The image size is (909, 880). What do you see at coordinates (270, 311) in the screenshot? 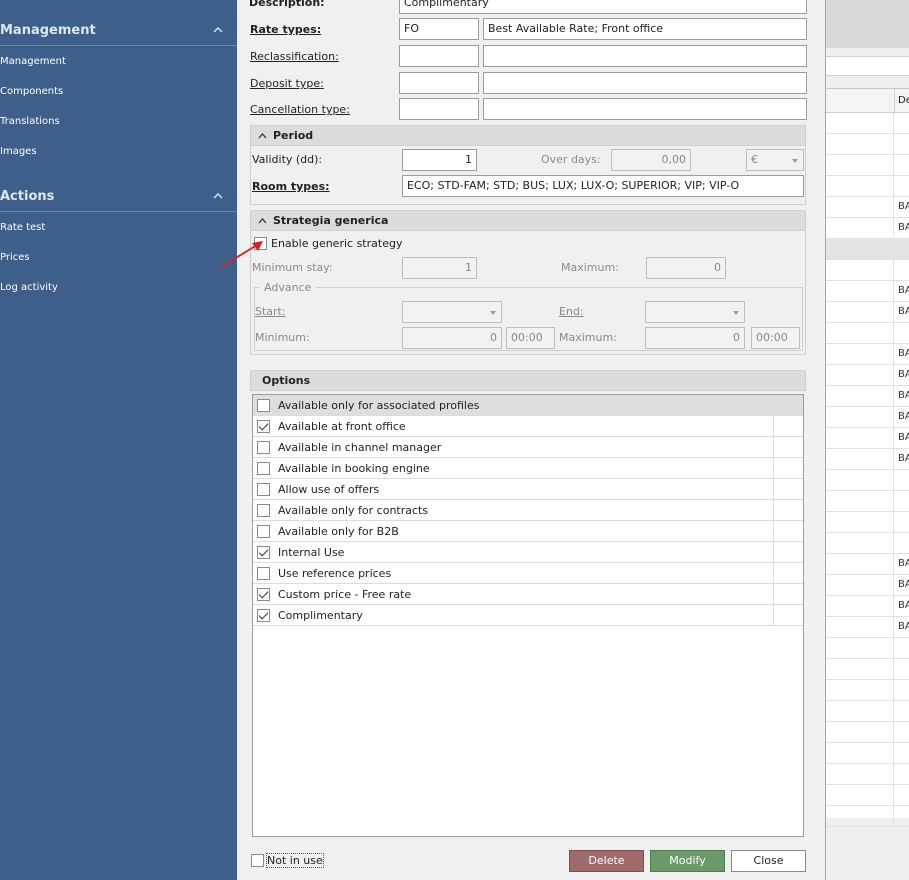
I see `advance-start-label: Start:` at bounding box center [270, 311].